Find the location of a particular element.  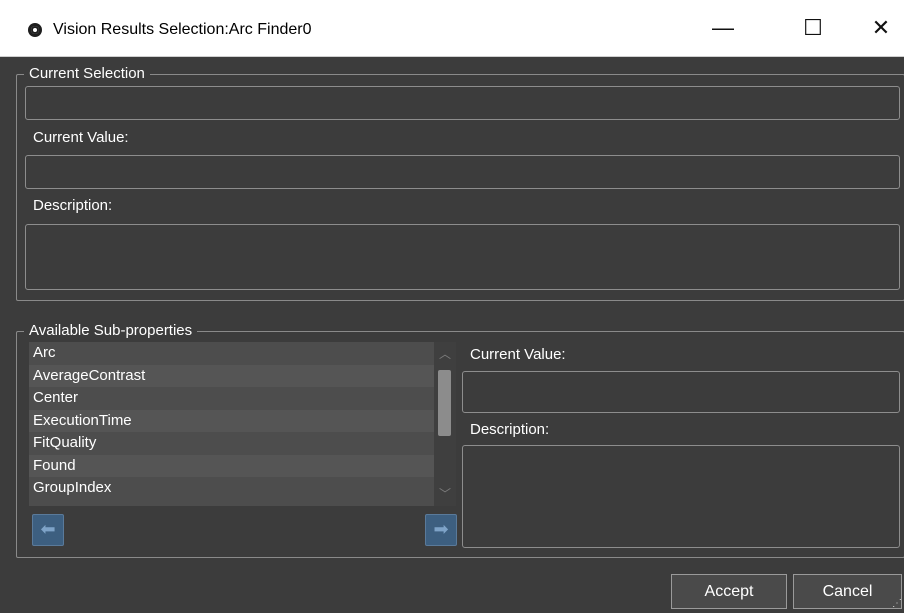

arrow-left-icon: ⬅ is located at coordinates (48, 530).